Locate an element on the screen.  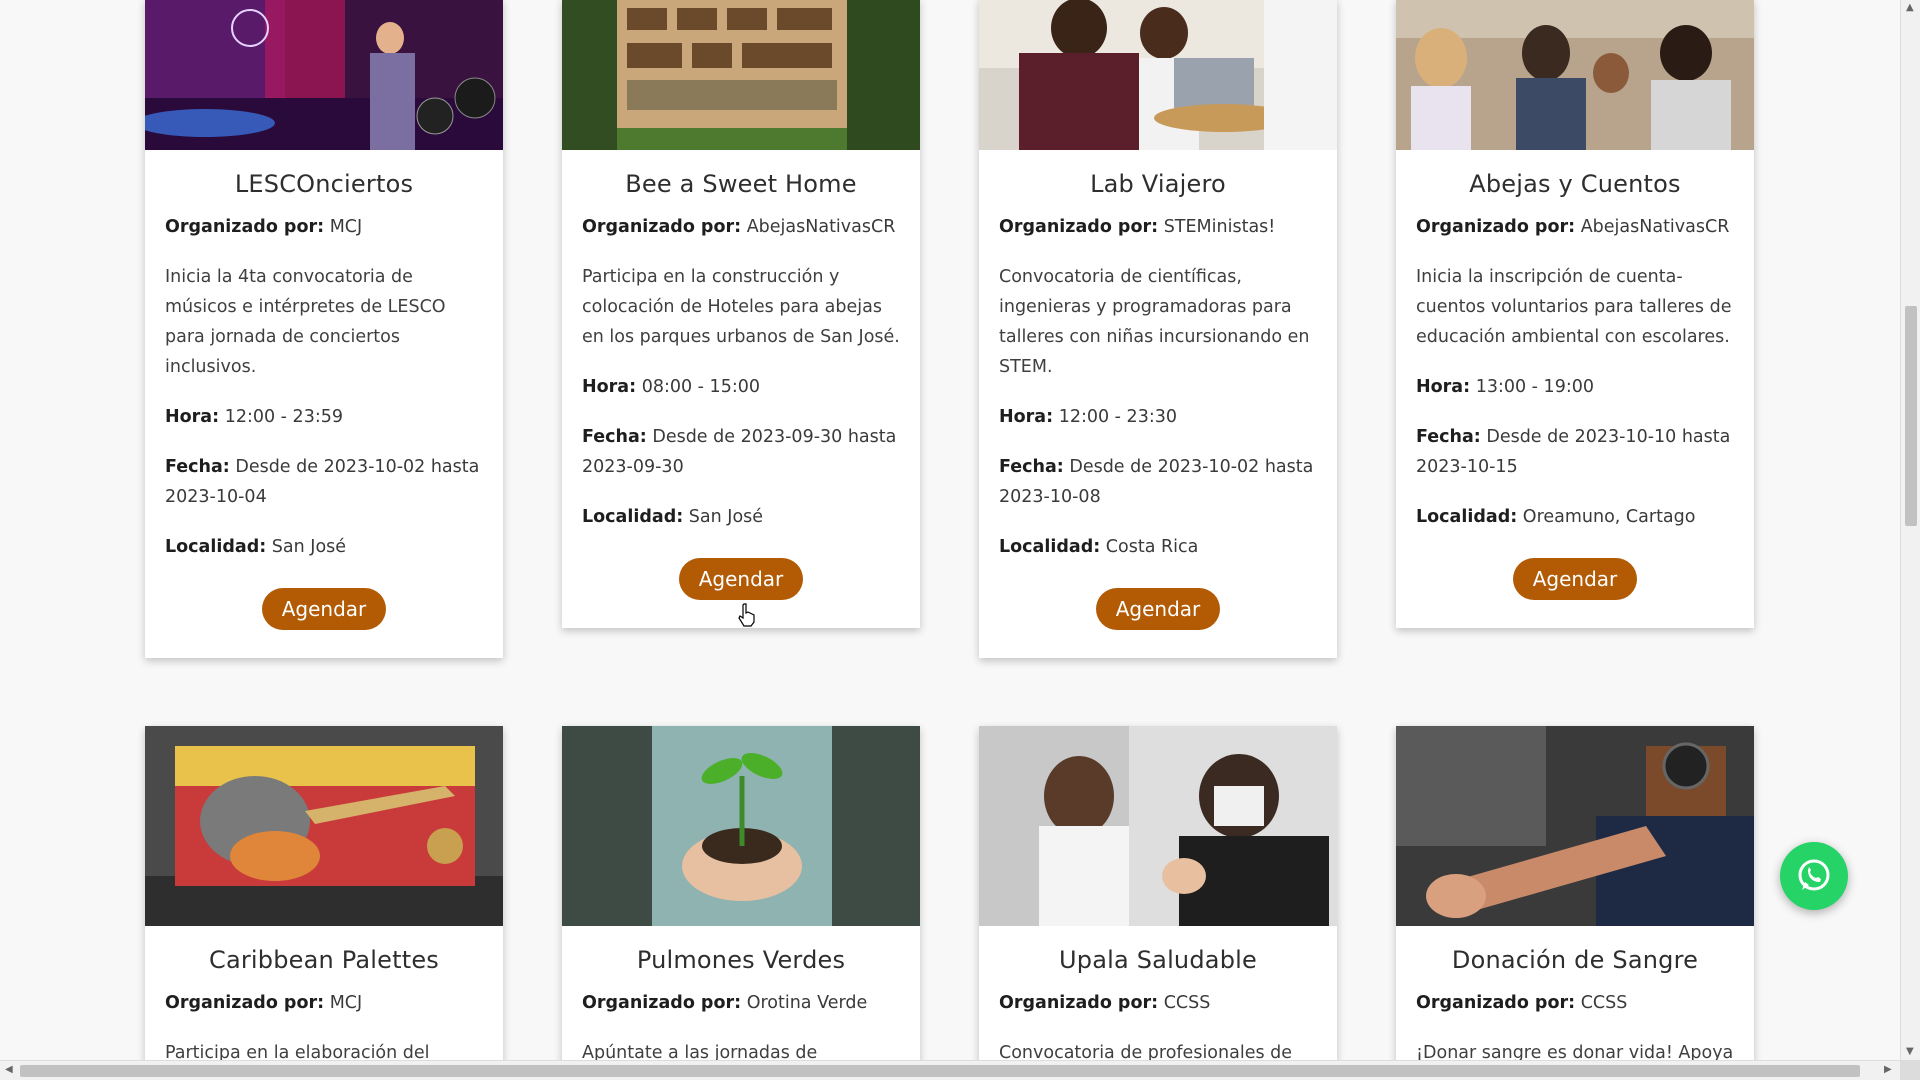
event-title: Caribbean Palettes is located at coordinates (323, 960).